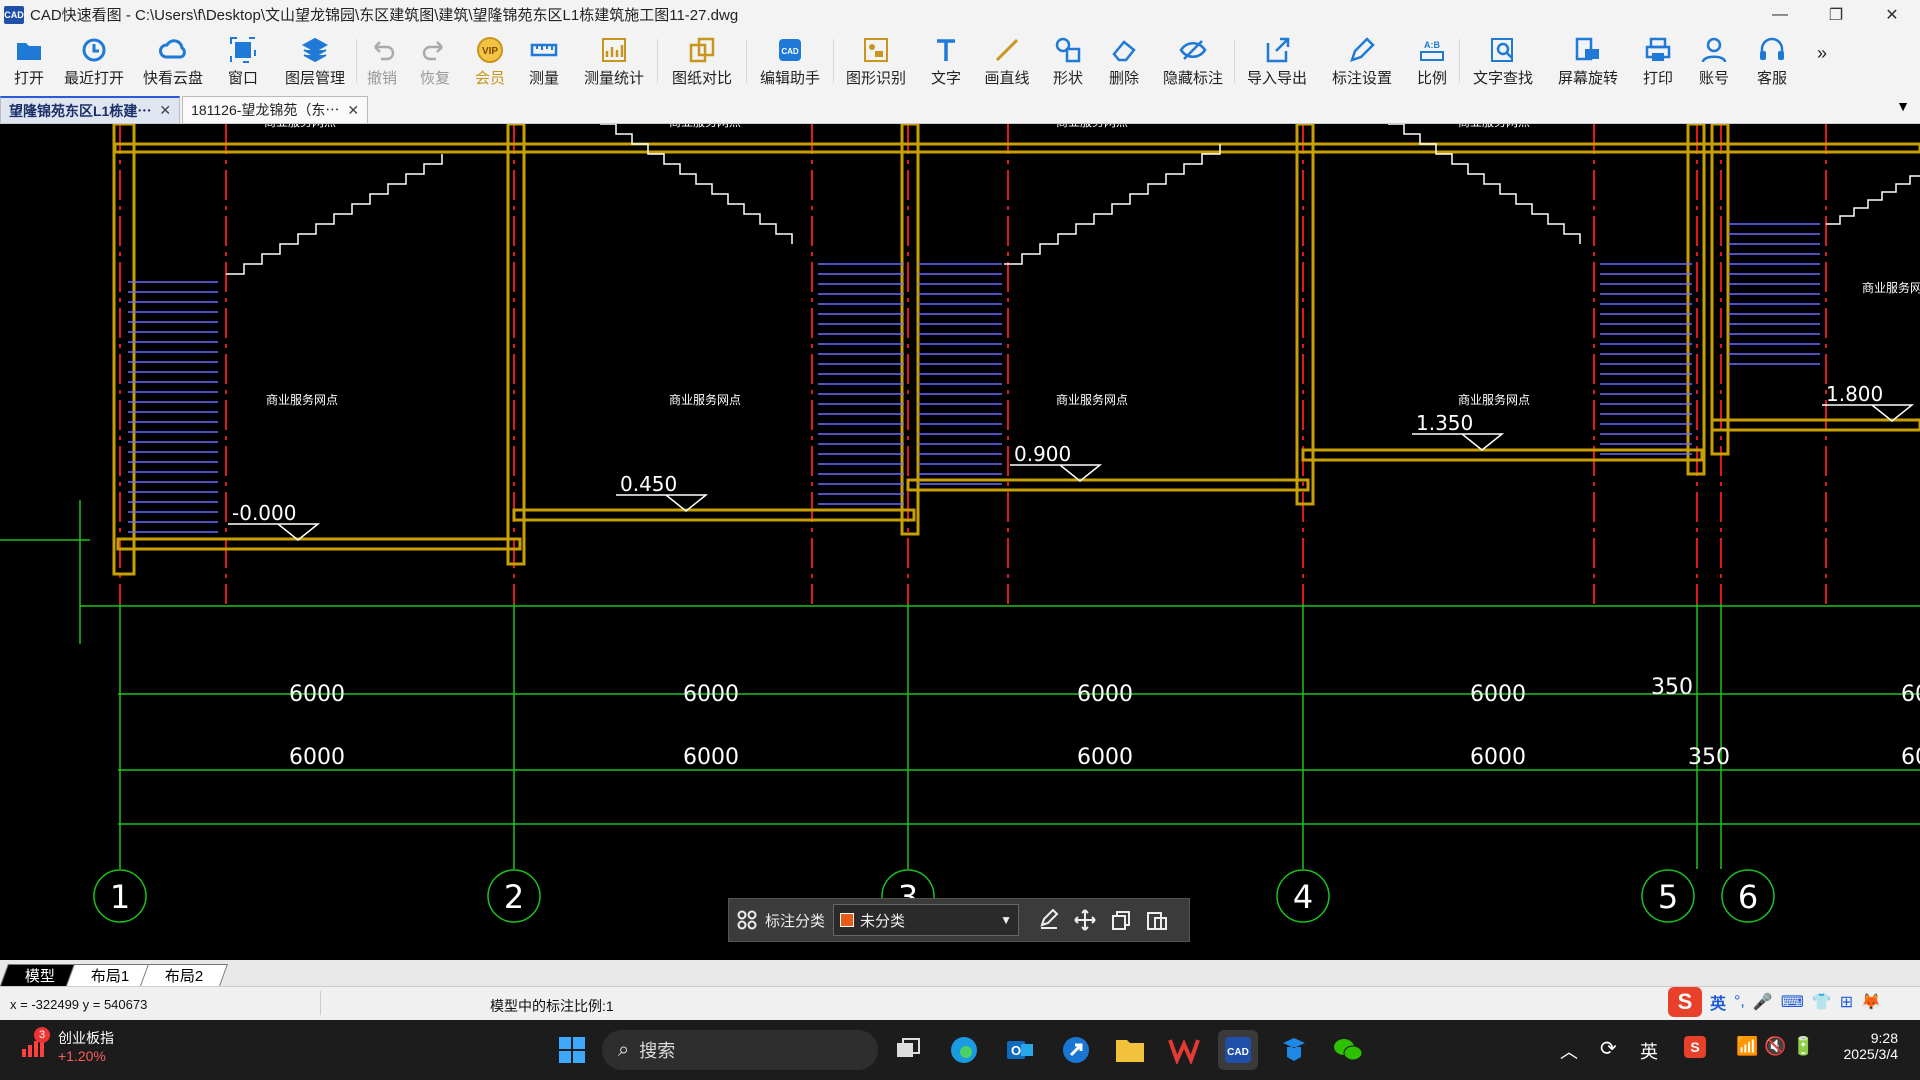 This screenshot has height=1080, width=1920. What do you see at coordinates (1910, 694) in the screenshot?
I see `dimension-text: 60` at bounding box center [1910, 694].